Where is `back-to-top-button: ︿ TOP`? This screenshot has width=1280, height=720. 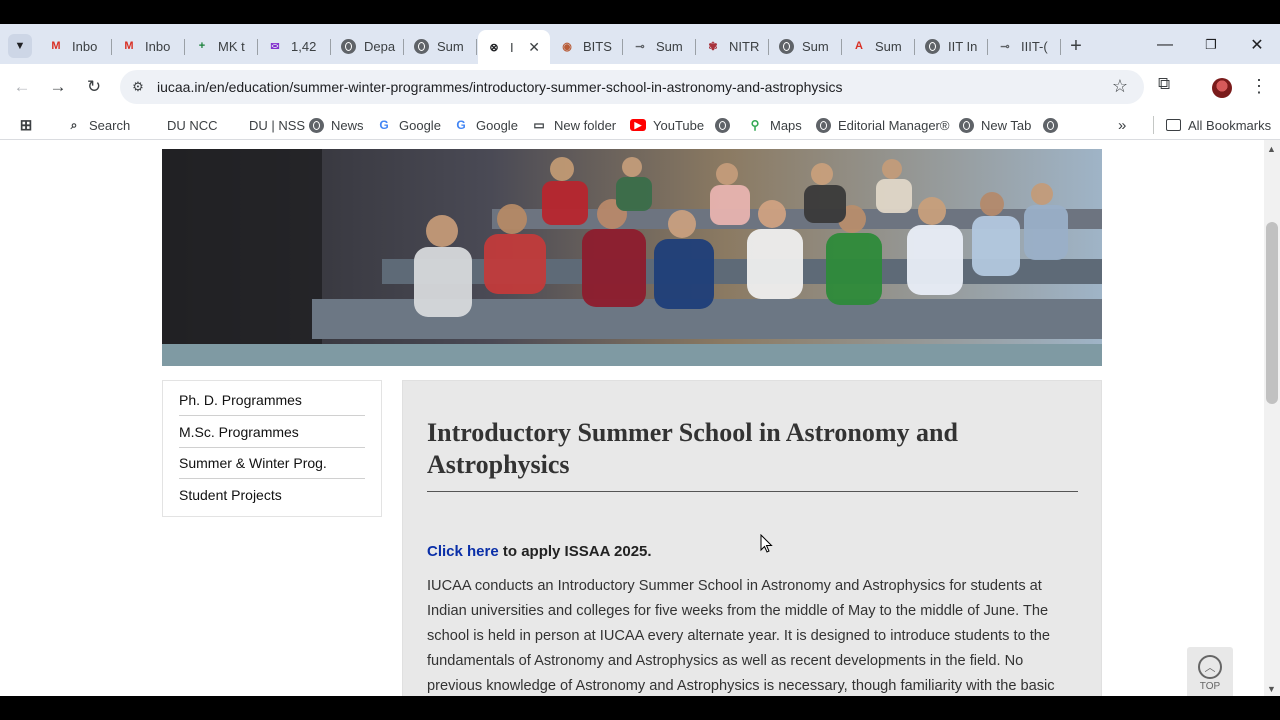
back-to-top-button: ︿ TOP is located at coordinates (1210, 671).